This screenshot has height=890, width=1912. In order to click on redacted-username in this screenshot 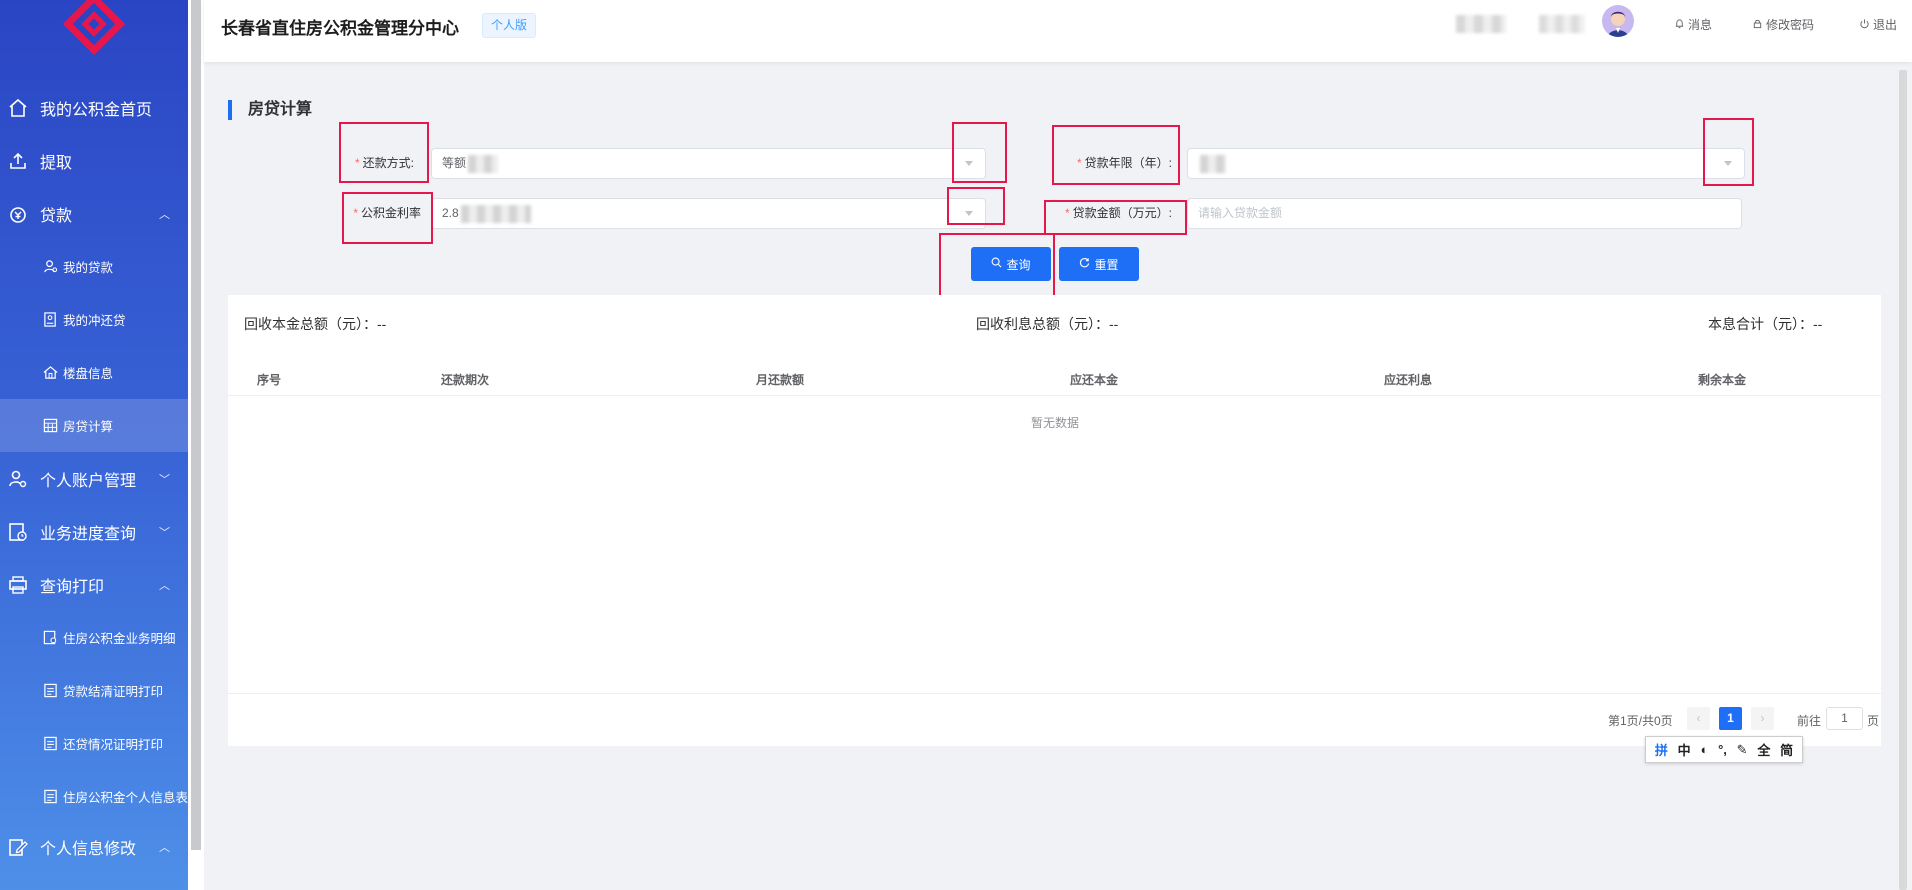, I will do `click(1481, 24)`.